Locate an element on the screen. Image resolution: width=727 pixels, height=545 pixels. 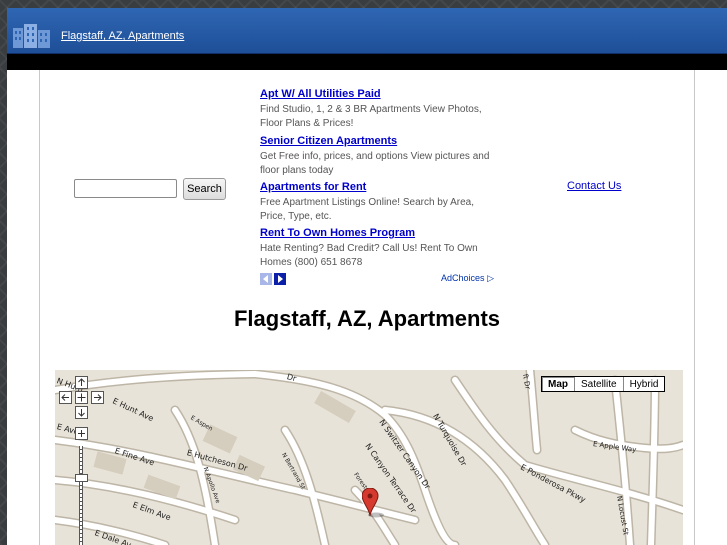
ad-title-link: Rent To Own Homes Program is located at coordinates (337, 233).